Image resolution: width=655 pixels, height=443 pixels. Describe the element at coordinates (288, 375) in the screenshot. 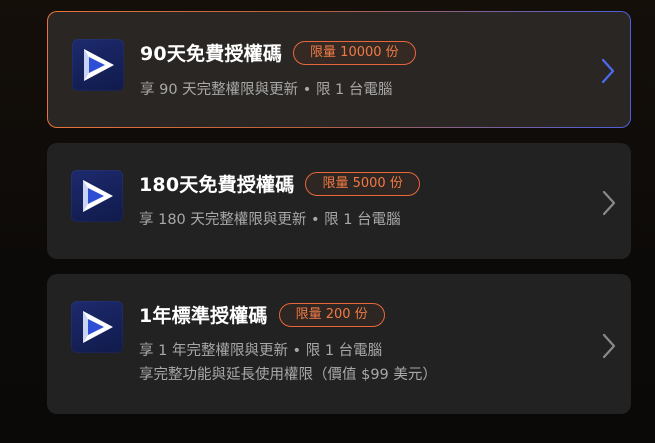

I see `plan-description-extra: 享完整功能與延長使用權限（價值 $99 美元）` at that location.